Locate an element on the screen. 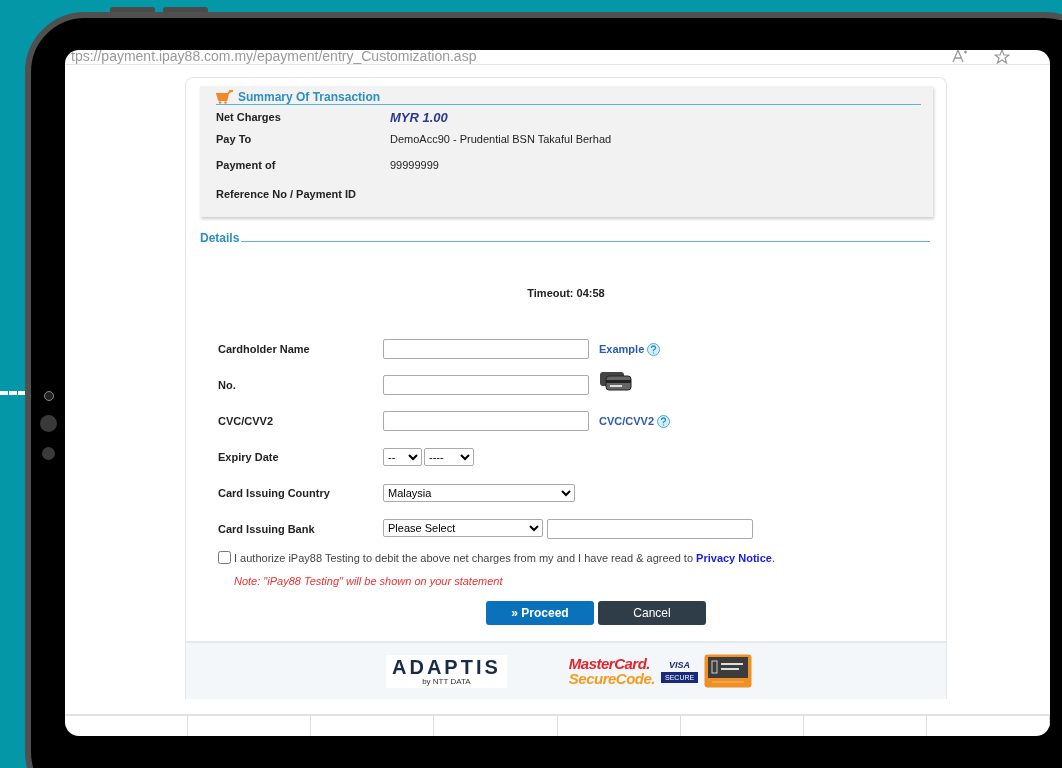  details-heading: Details is located at coordinates (220, 238).